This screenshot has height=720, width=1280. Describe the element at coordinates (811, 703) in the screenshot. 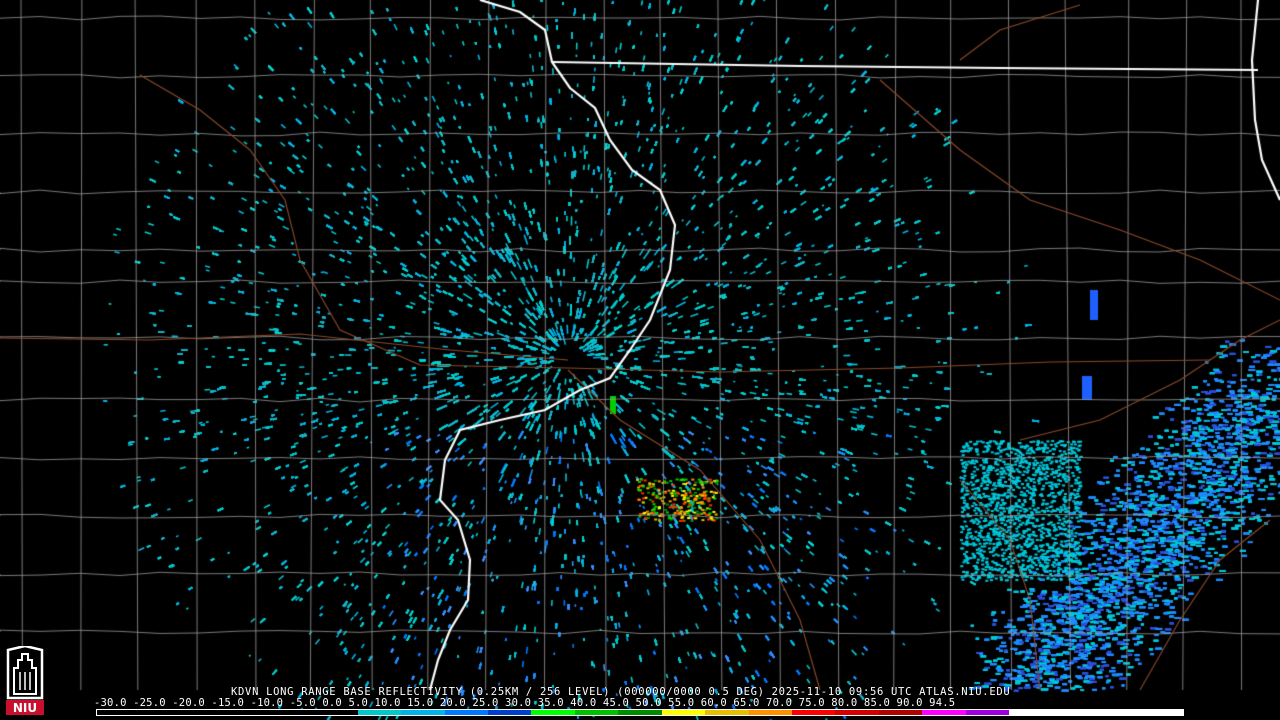

I see `scale-label: 75.0` at that location.